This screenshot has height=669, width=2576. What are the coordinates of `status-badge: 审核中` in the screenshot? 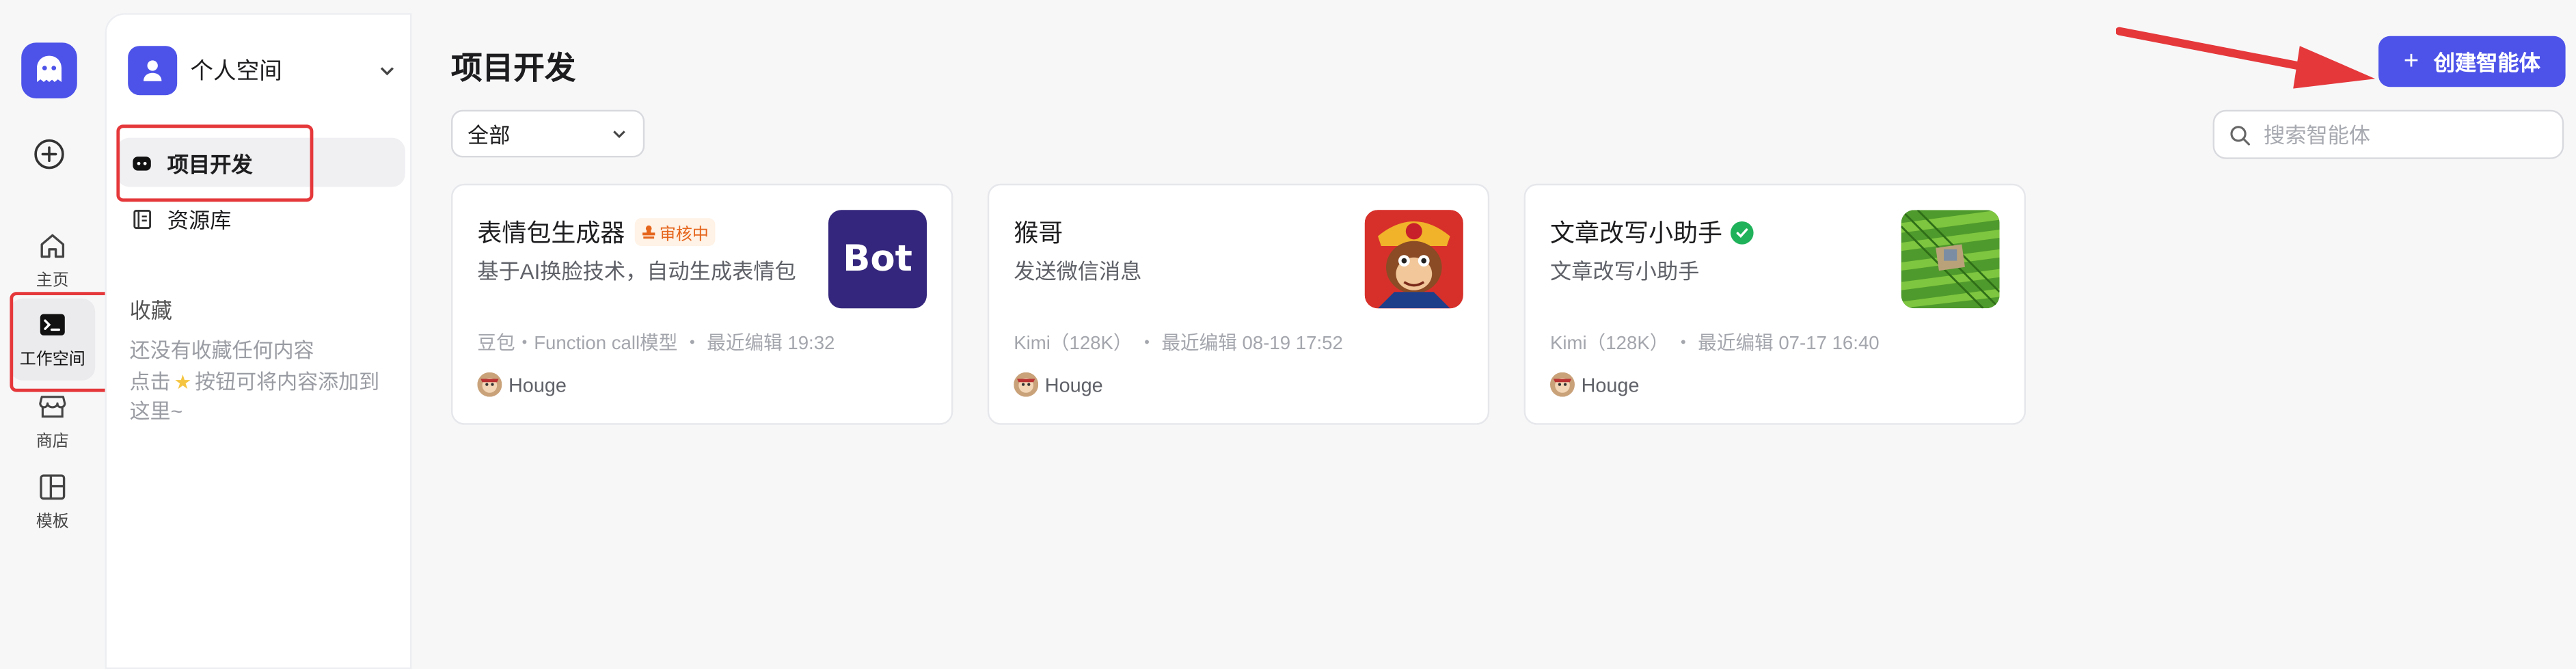 It's located at (675, 232).